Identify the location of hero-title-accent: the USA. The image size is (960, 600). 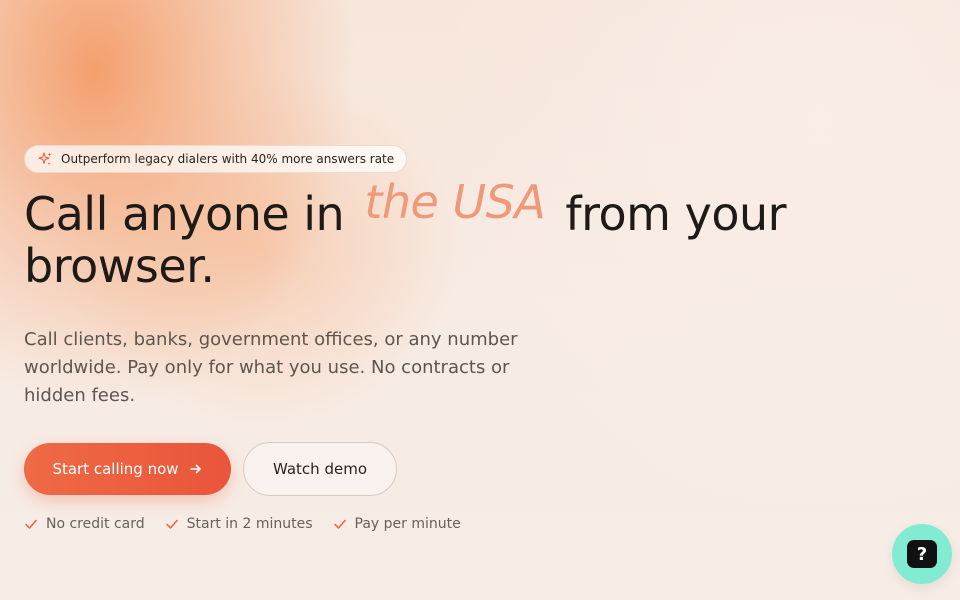
(455, 202).